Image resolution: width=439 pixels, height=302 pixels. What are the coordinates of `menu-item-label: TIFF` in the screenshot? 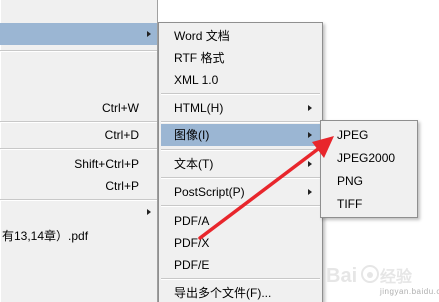 It's located at (350, 204).